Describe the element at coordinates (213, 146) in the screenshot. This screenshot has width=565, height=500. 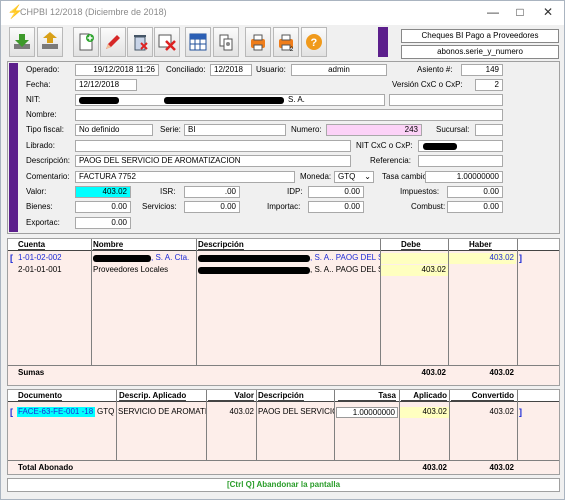
I see `librado-field` at that location.